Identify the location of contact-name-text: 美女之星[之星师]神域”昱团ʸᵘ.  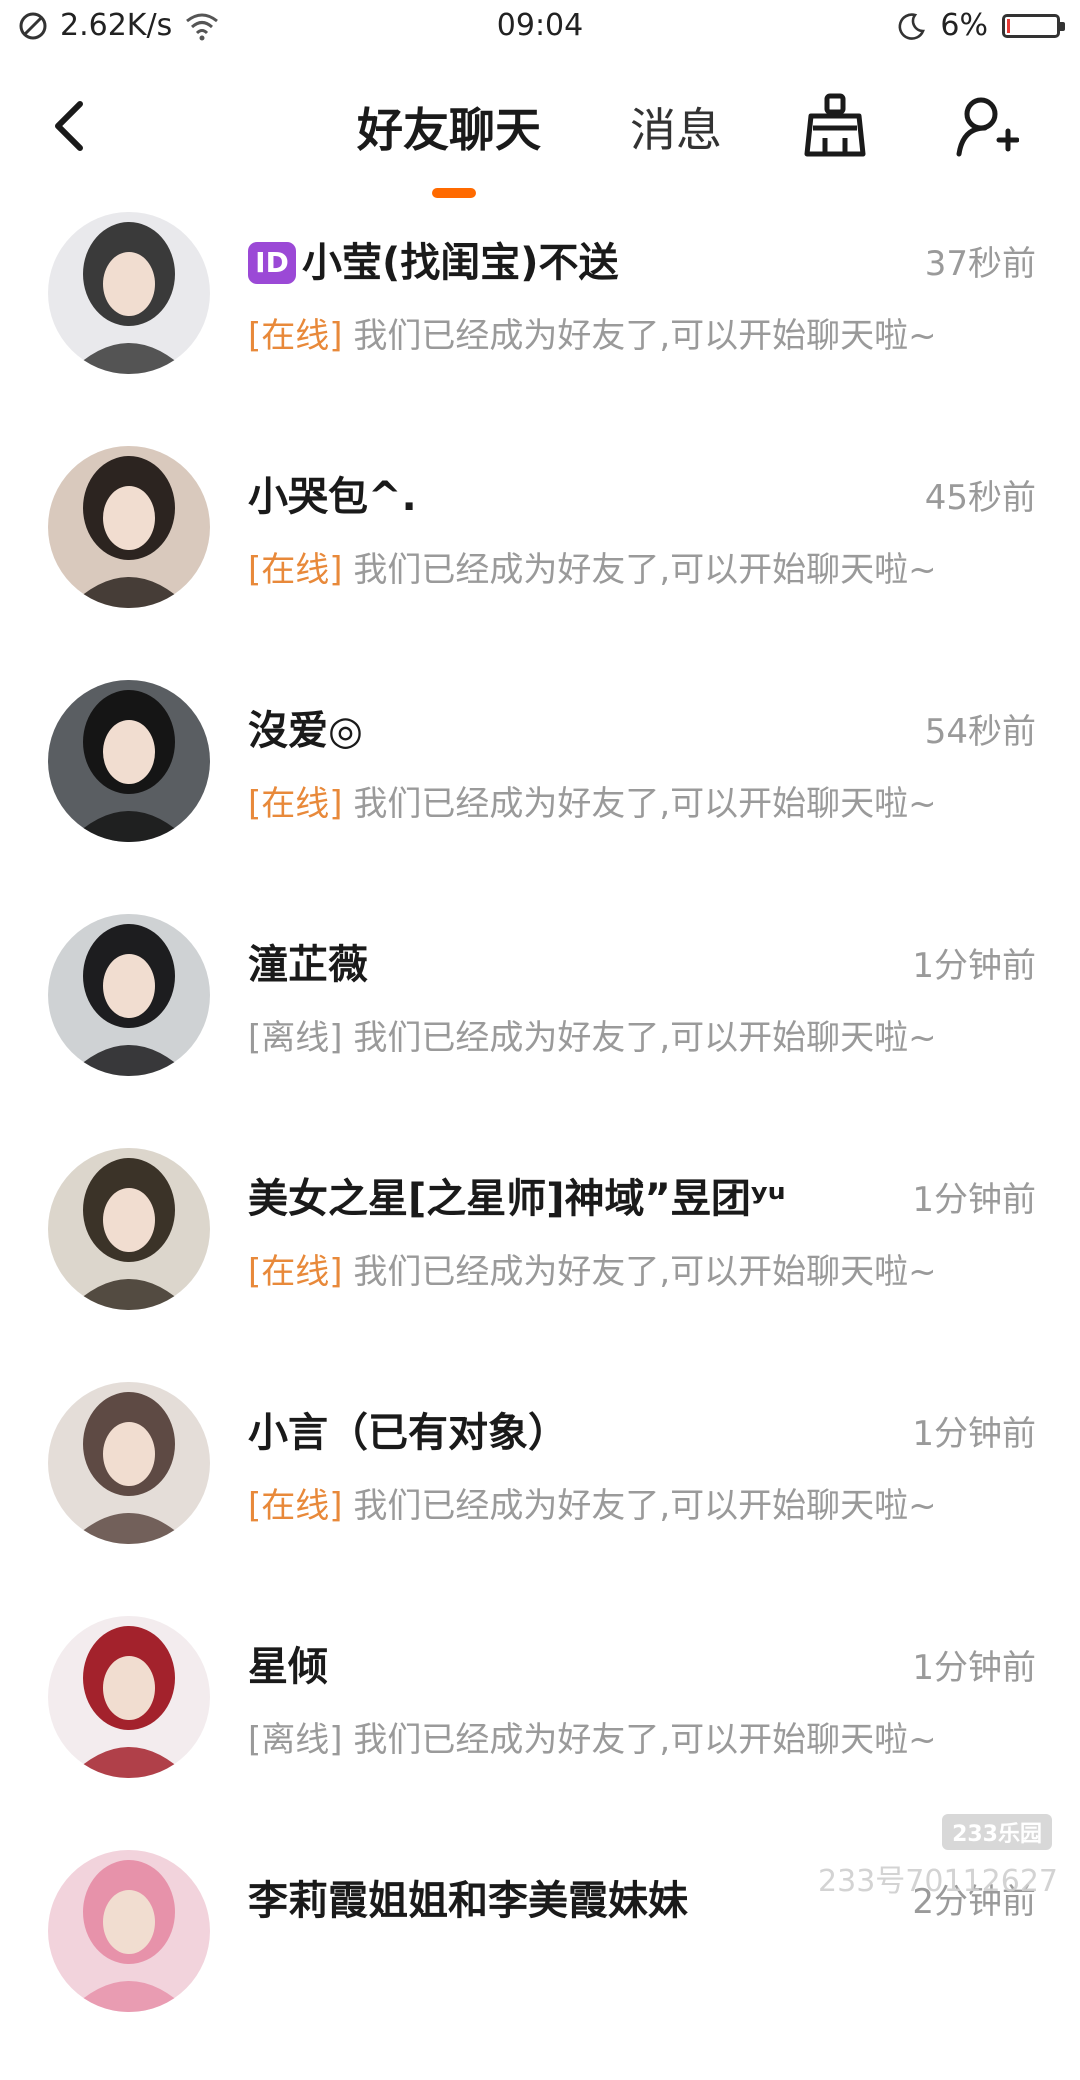
(517, 1199).